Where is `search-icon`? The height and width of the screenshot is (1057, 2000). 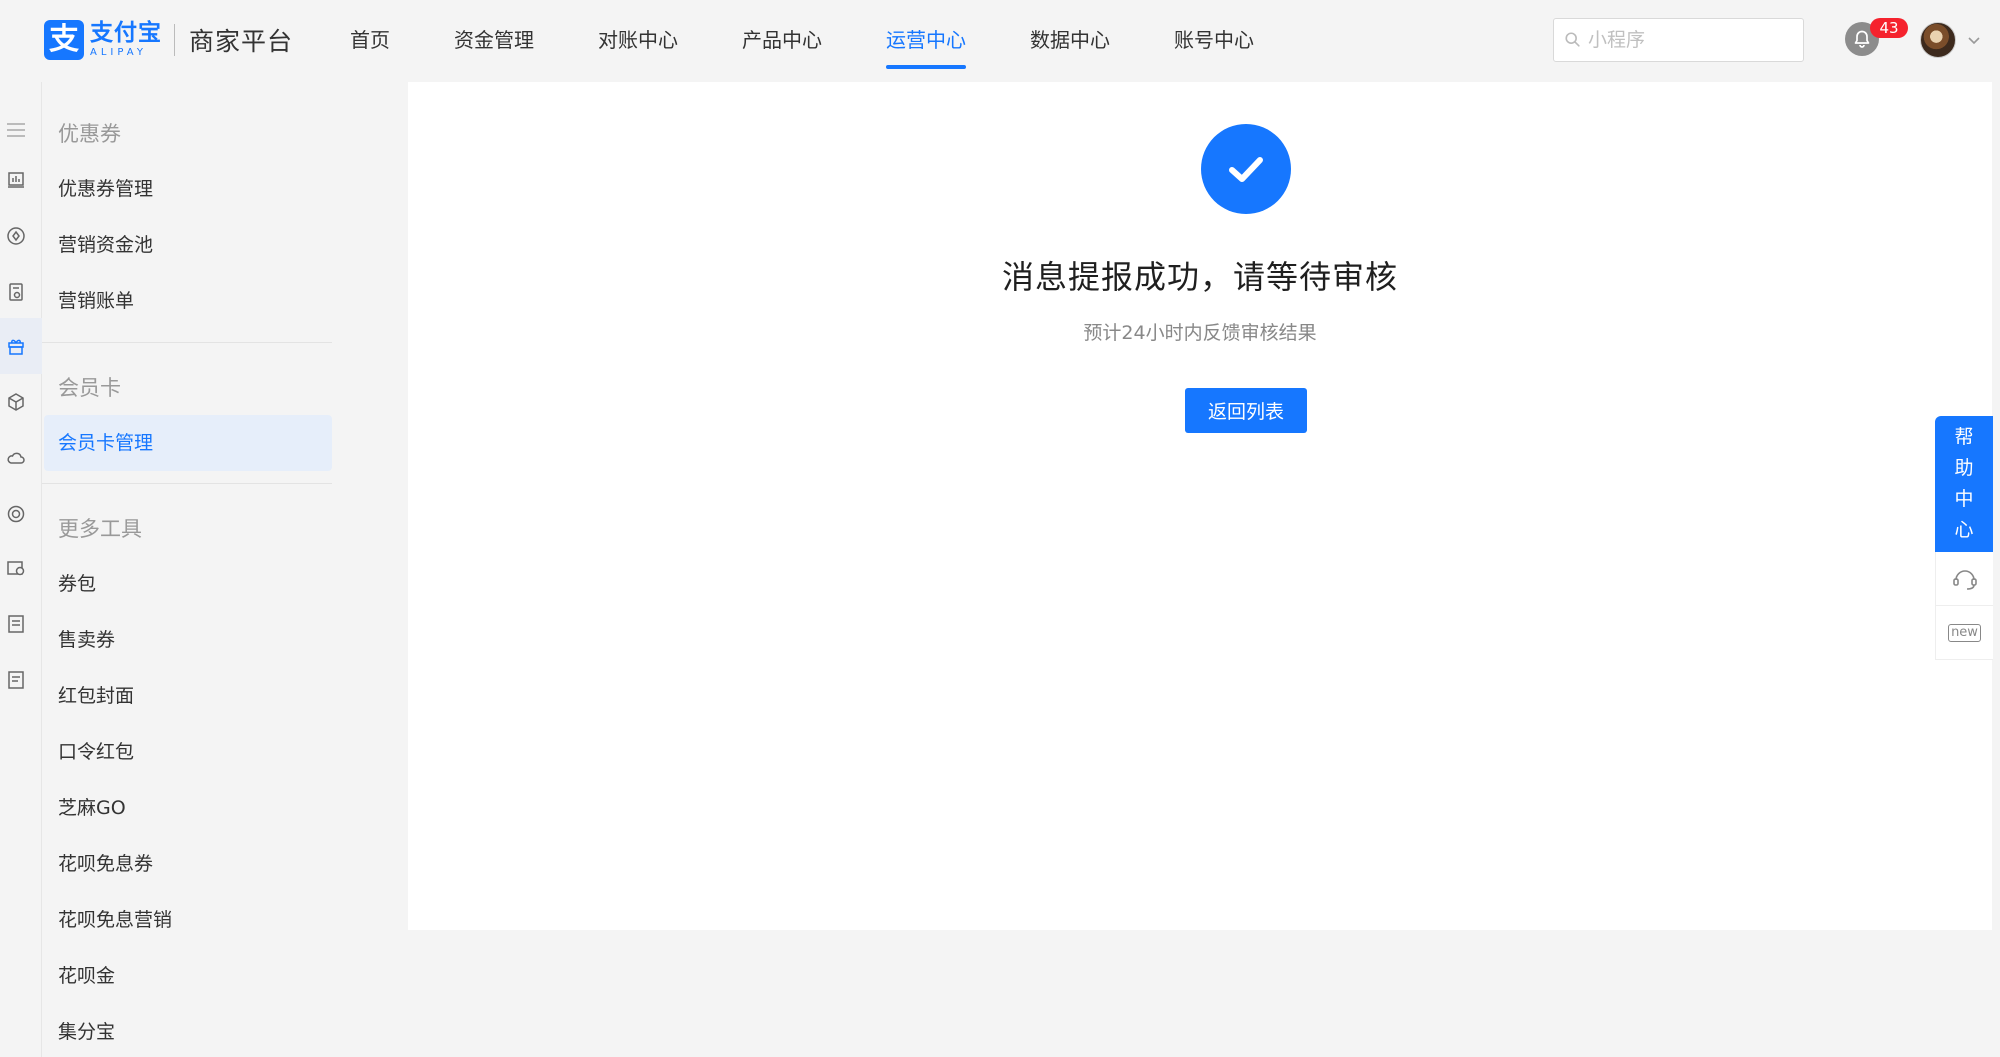
search-icon is located at coordinates (1572, 39).